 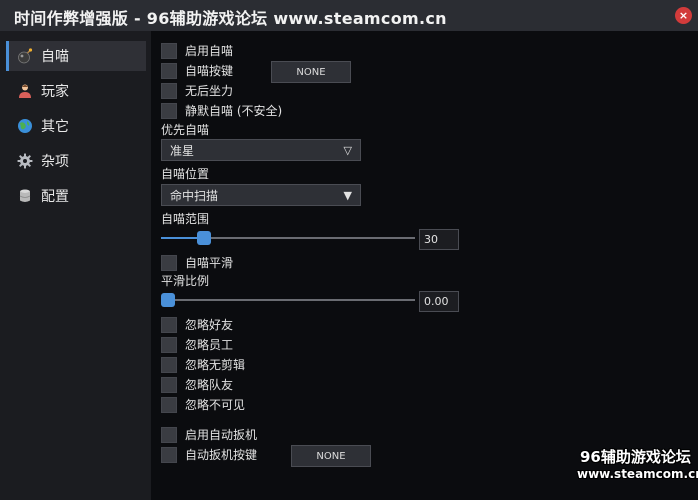 I want to click on ignore-friends-checkbox, so click(x=169, y=324).